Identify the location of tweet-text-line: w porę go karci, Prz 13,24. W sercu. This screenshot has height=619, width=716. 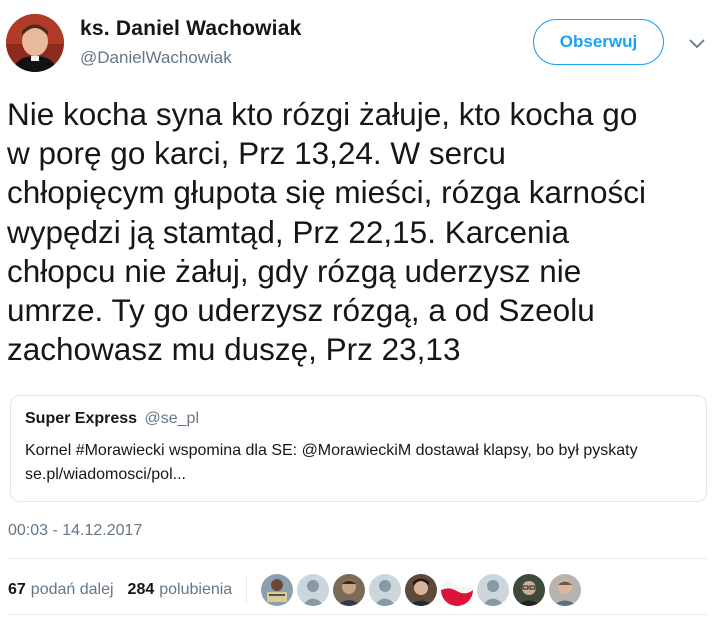
(256, 153).